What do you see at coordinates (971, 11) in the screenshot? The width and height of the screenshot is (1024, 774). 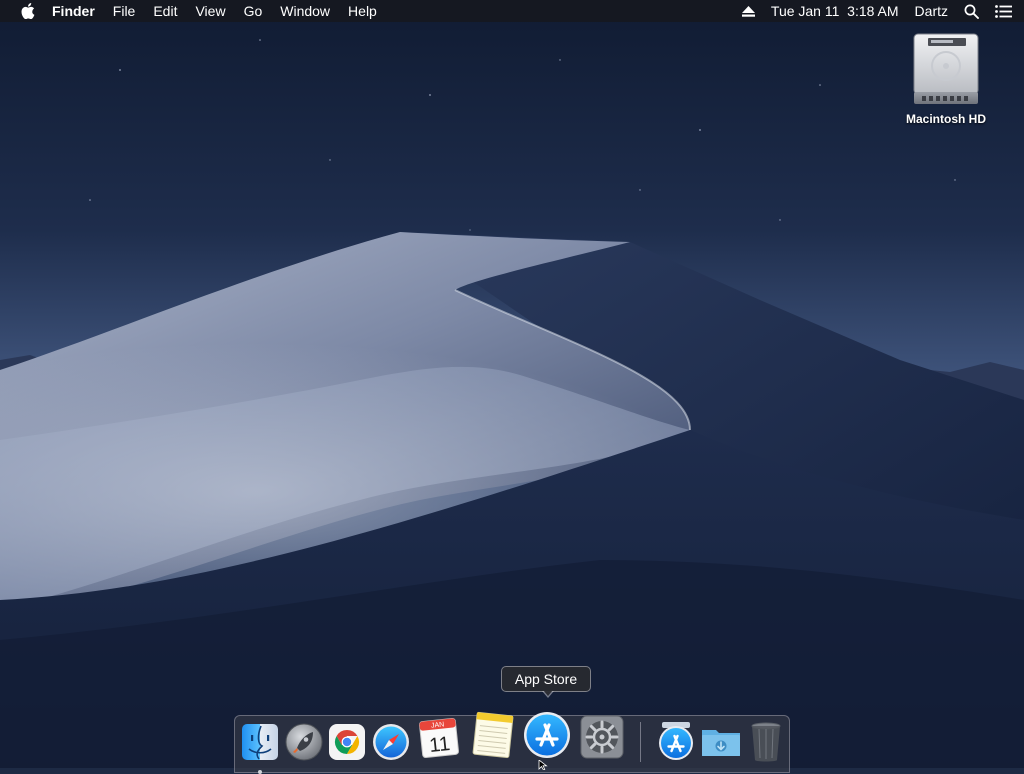 I see `search-icon` at bounding box center [971, 11].